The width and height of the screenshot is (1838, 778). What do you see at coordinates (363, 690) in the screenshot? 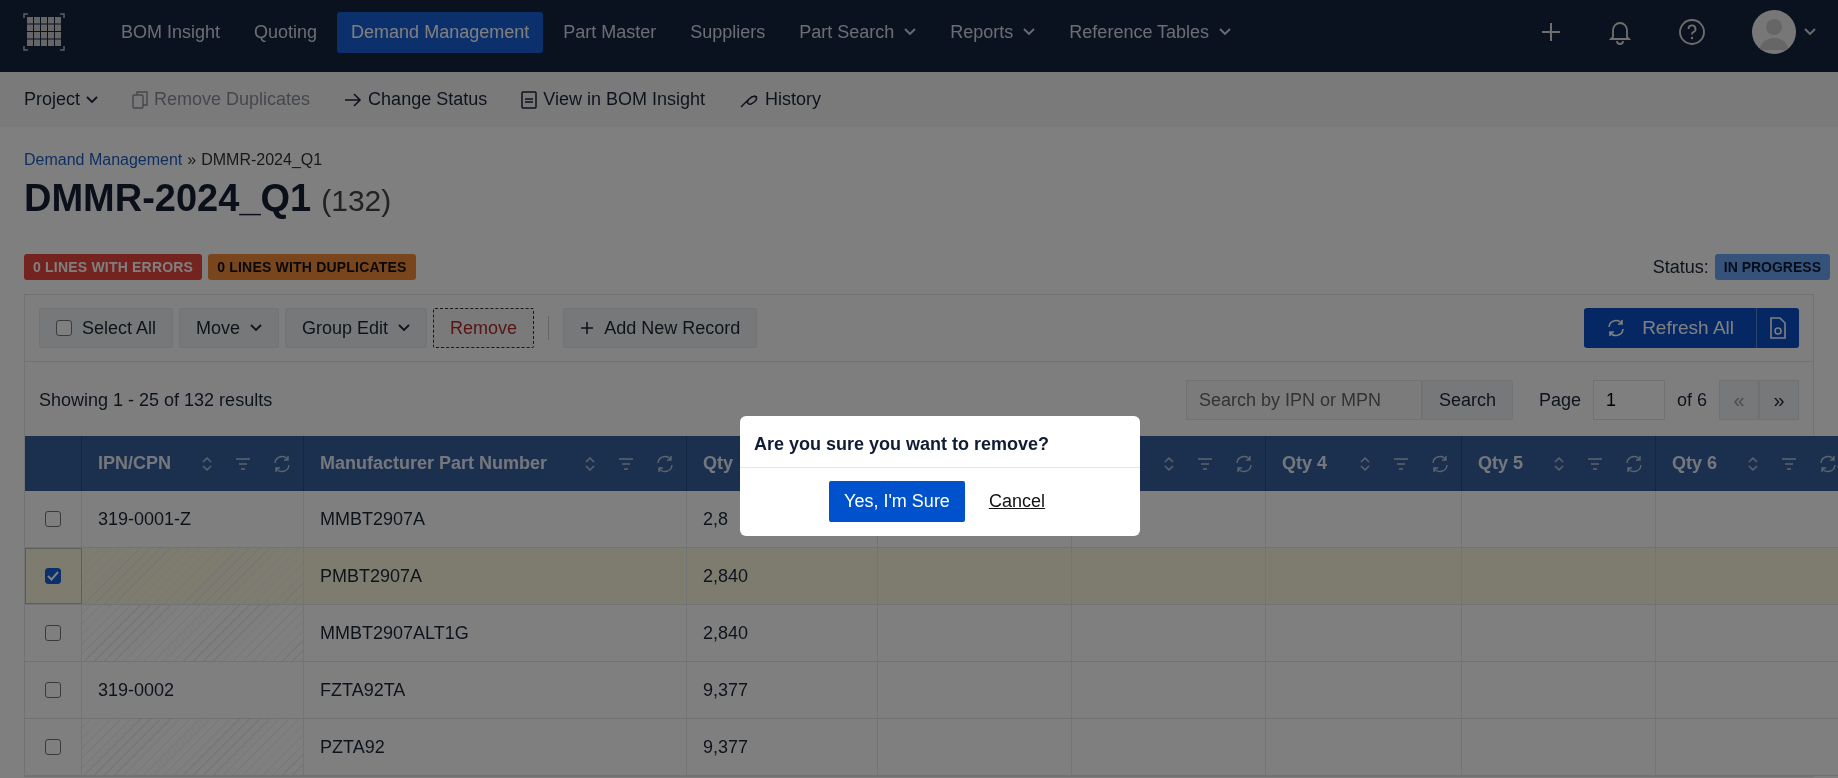
I see `table-cell: FZTA92TA` at bounding box center [363, 690].